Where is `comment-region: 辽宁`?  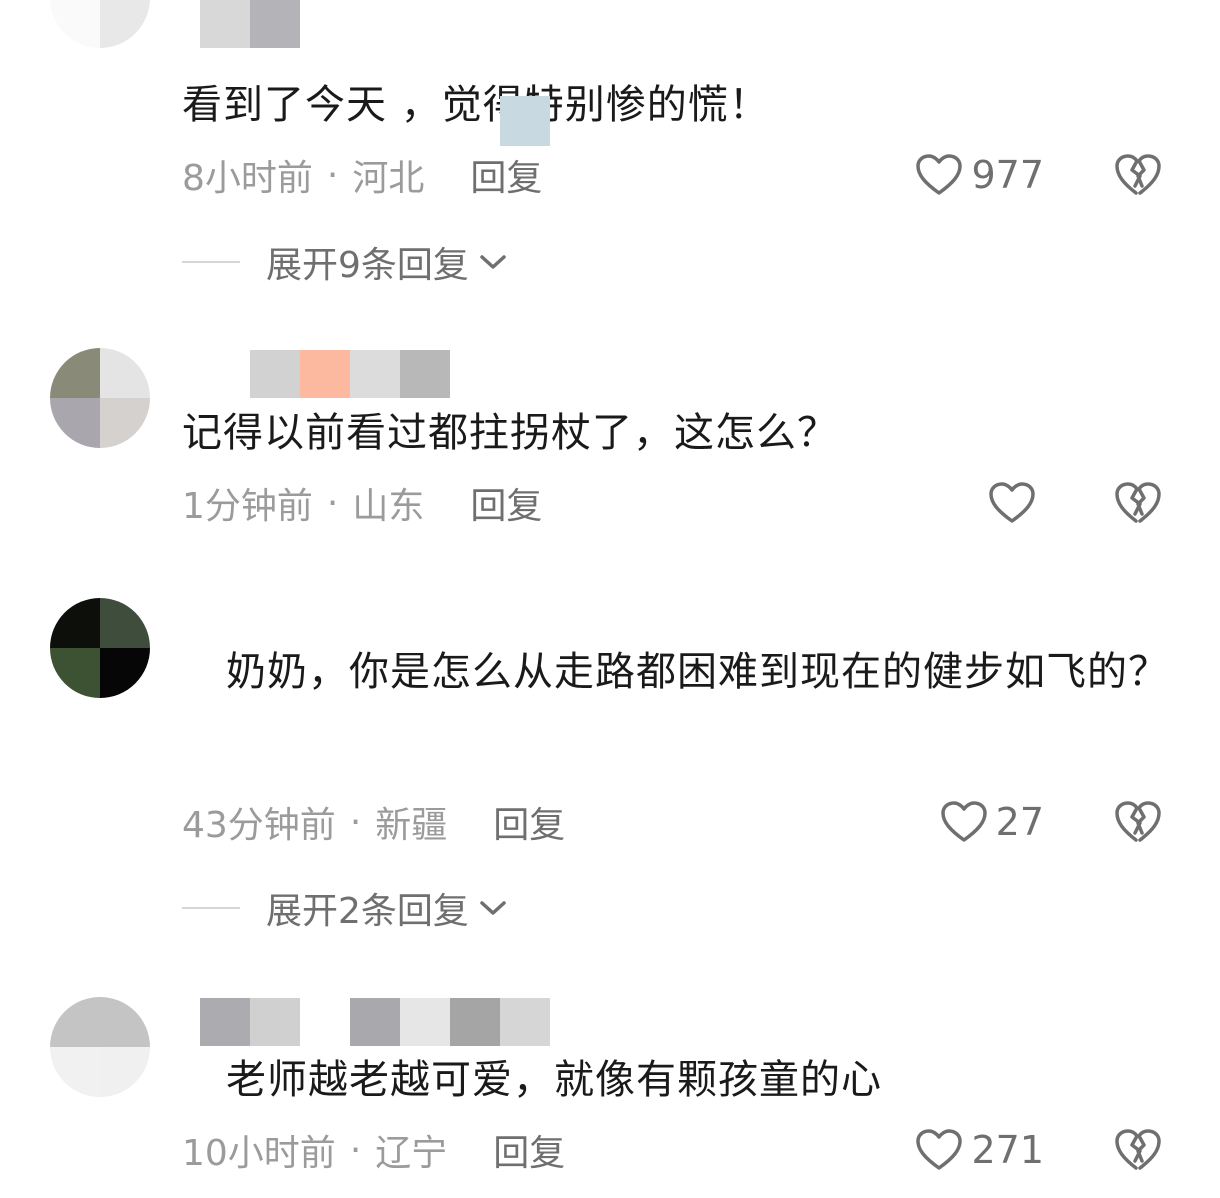
comment-region: 辽宁 is located at coordinates (411, 1153).